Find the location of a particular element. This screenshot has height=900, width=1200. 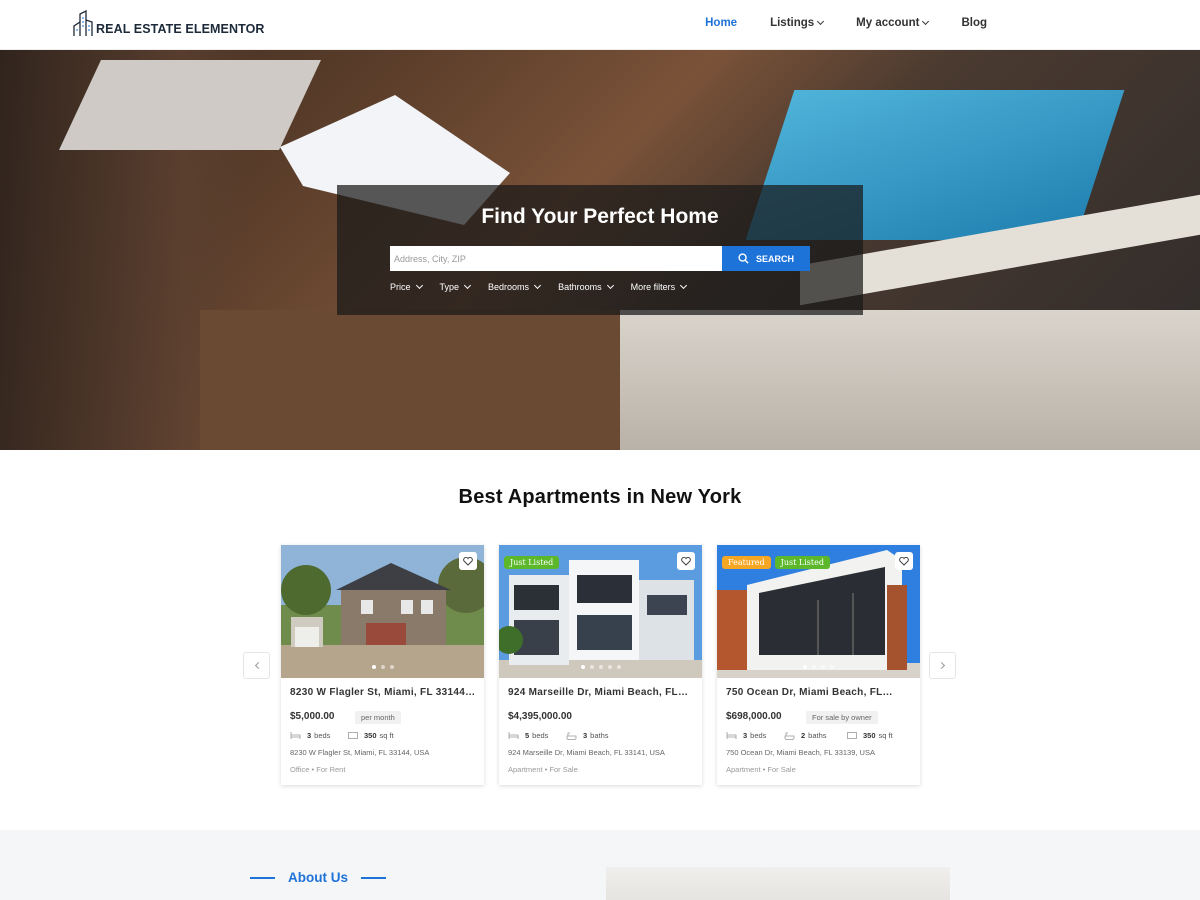

filter-price: Price is located at coordinates (406, 286).